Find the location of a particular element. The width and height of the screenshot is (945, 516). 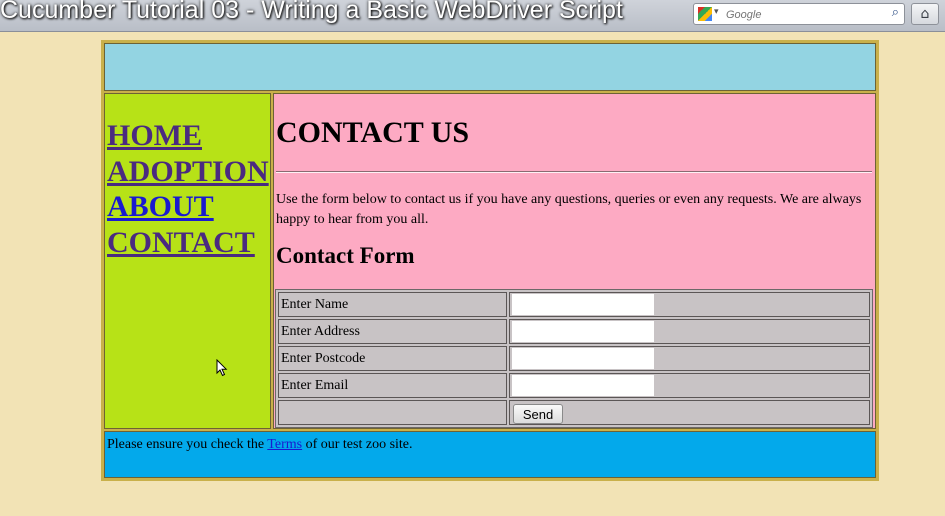

magnifier-icon: ⌕ is located at coordinates (895, 12).